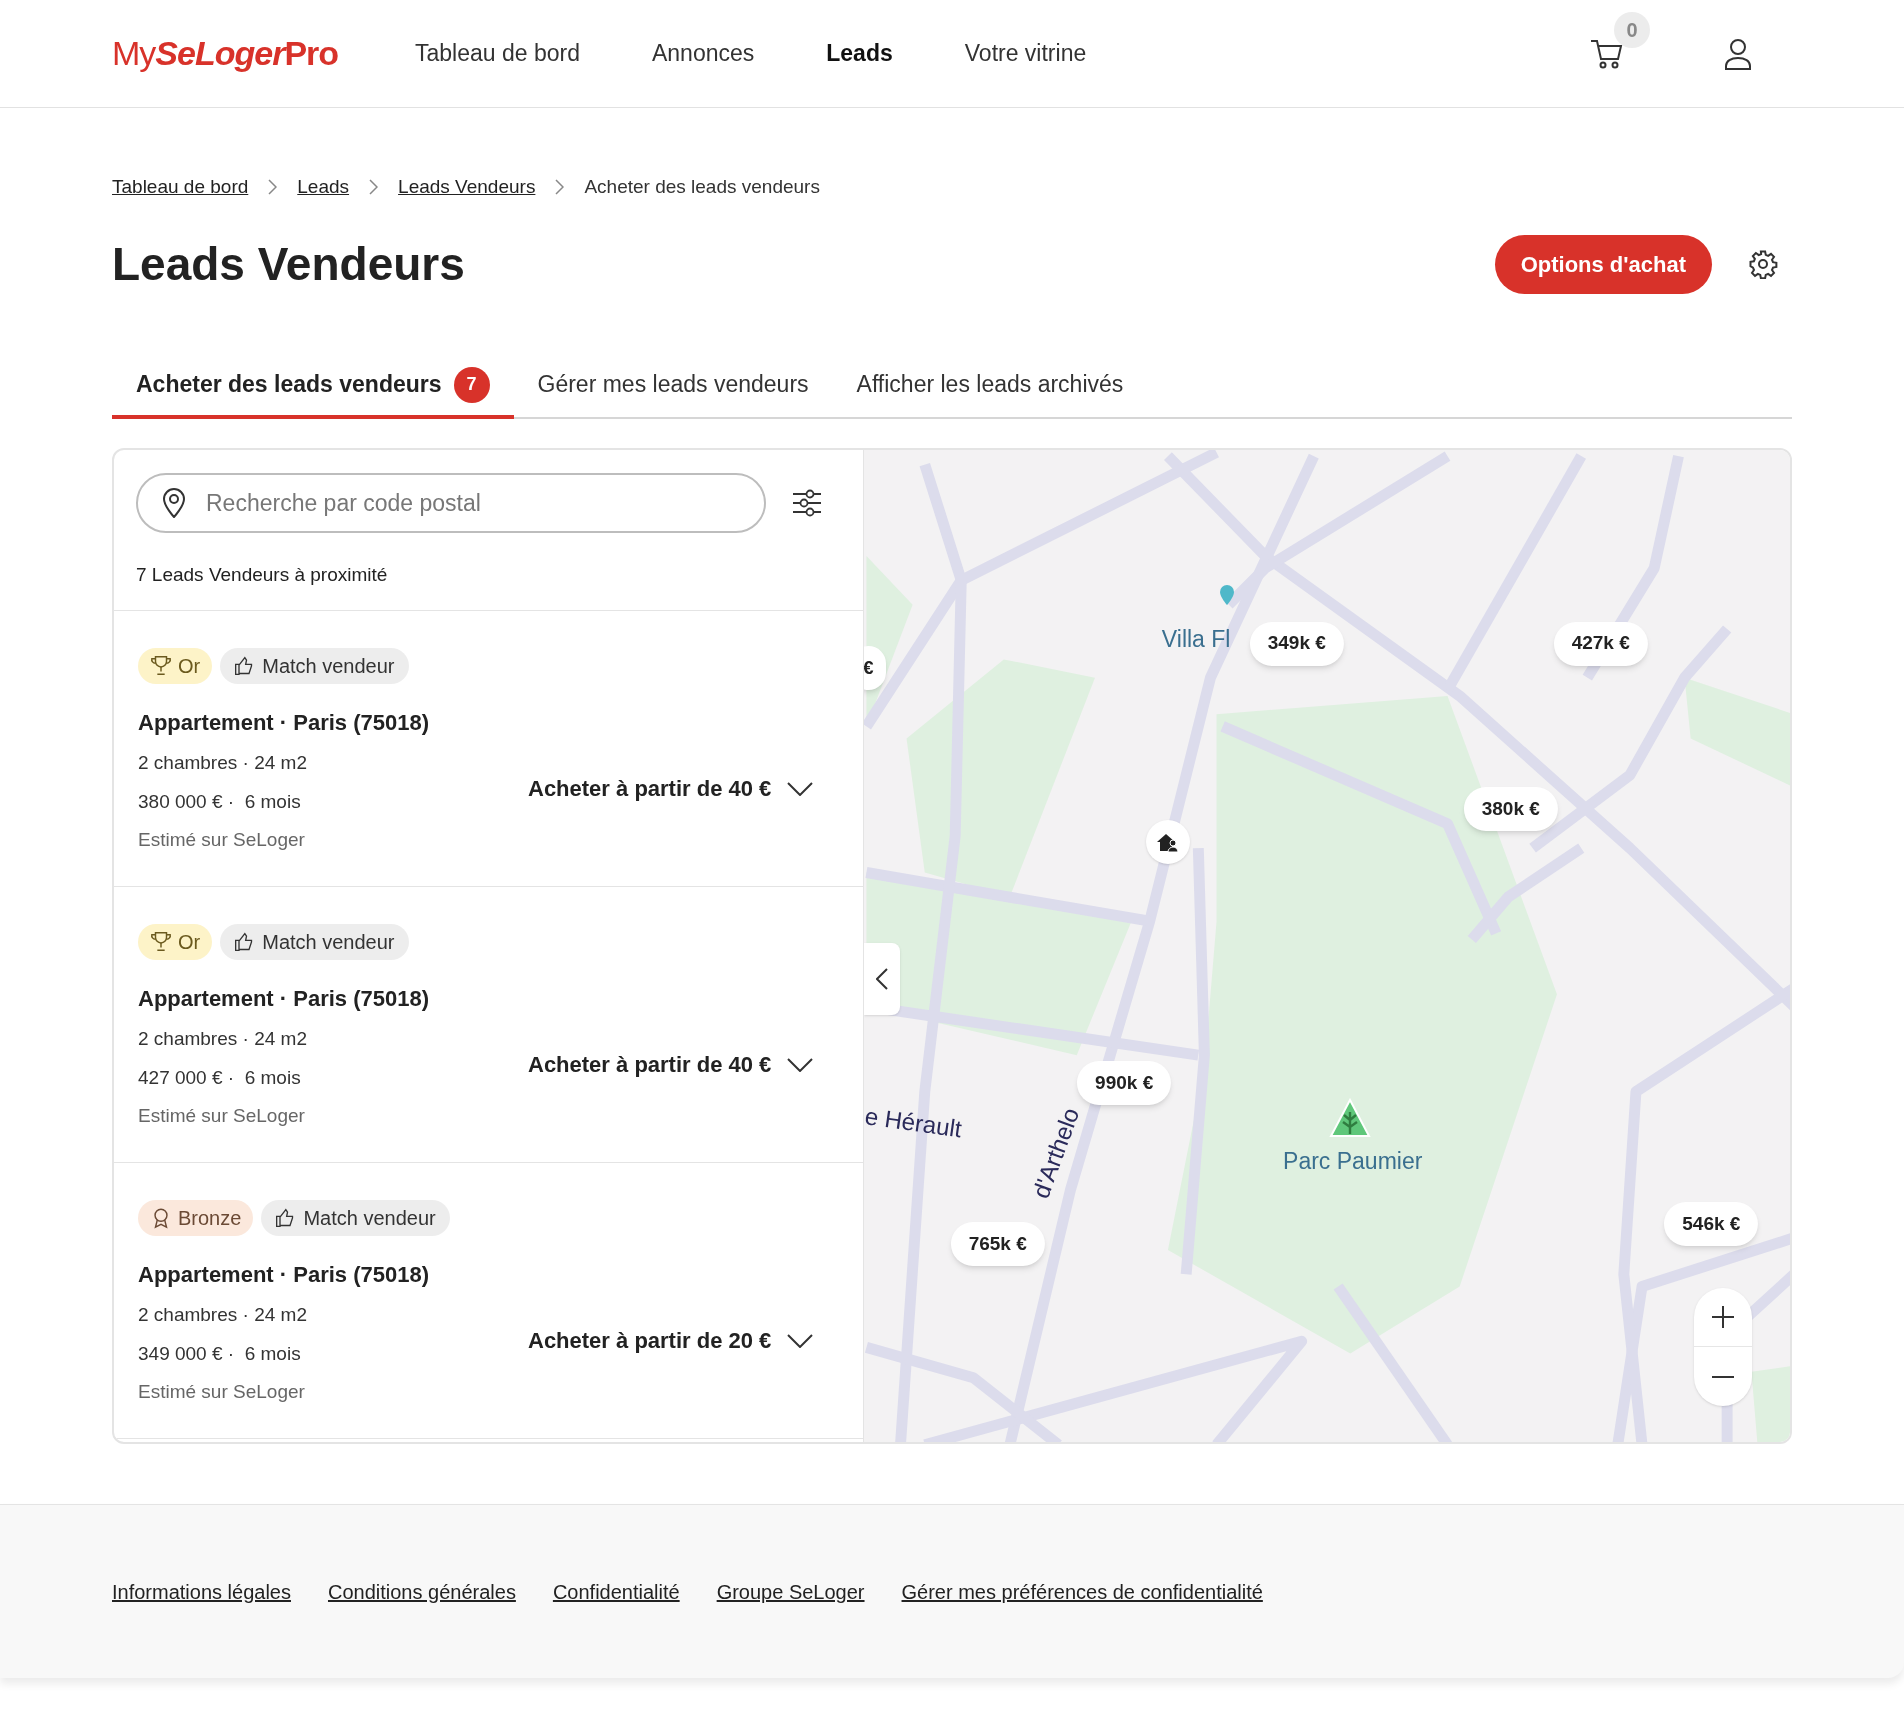 This screenshot has width=1904, height=1712. I want to click on price-pin: 990k €, so click(1124, 1083).